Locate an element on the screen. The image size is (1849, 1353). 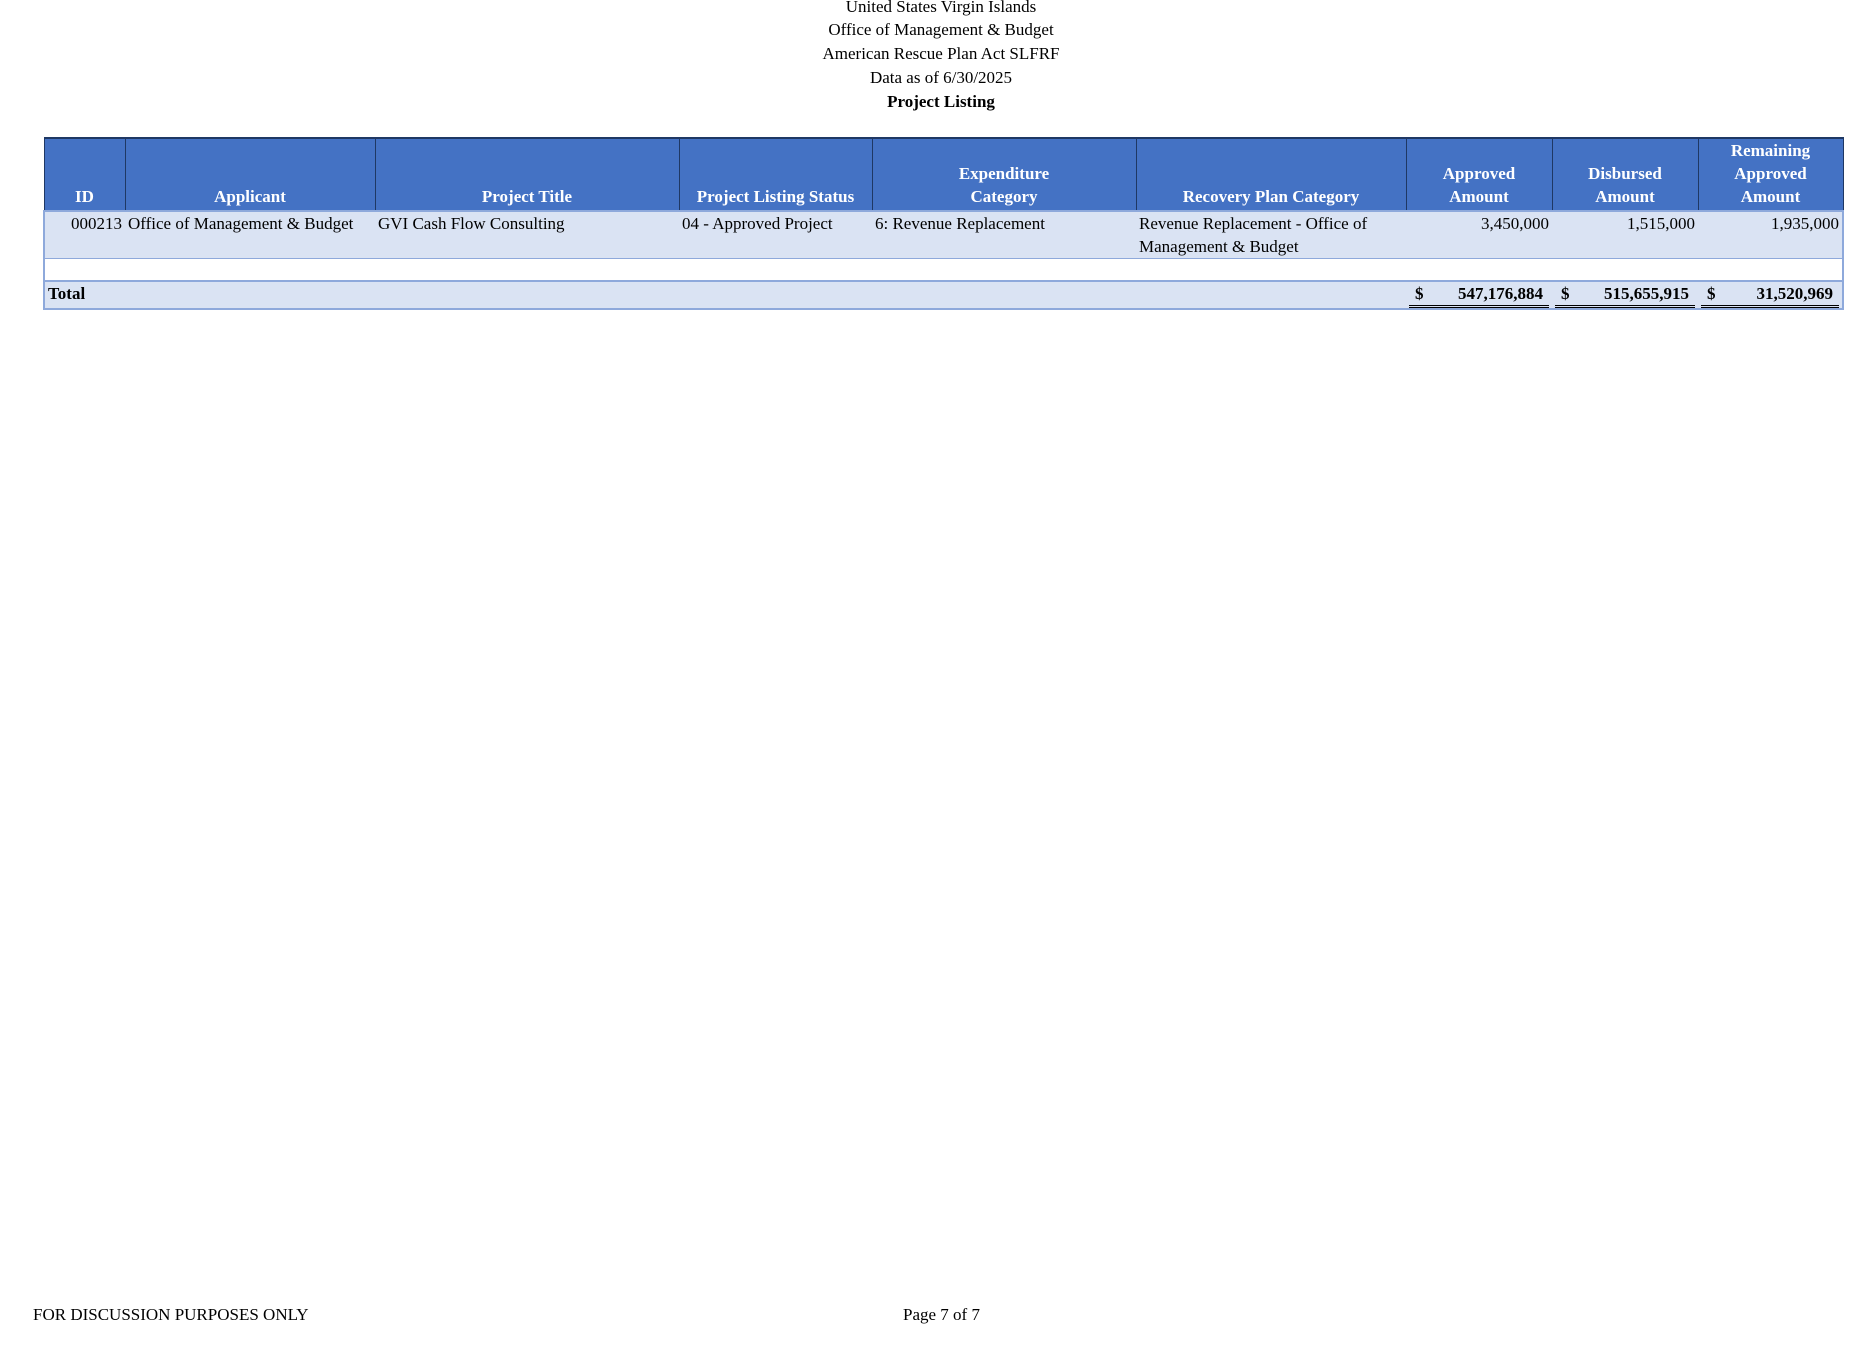
header-program: American Rescue Plan Act SLFRF is located at coordinates (941, 53).